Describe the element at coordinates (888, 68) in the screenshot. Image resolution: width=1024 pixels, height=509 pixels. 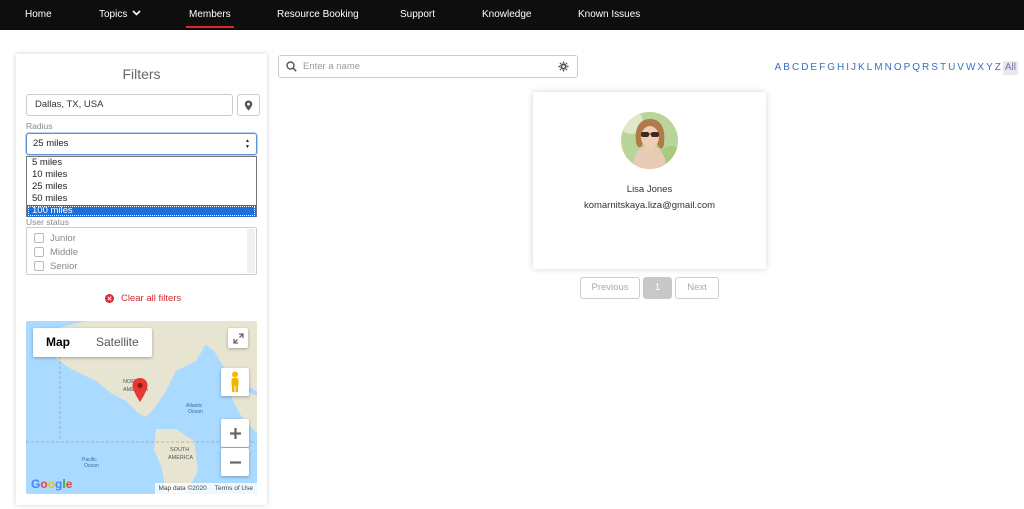
I see `letter-n: N` at that location.